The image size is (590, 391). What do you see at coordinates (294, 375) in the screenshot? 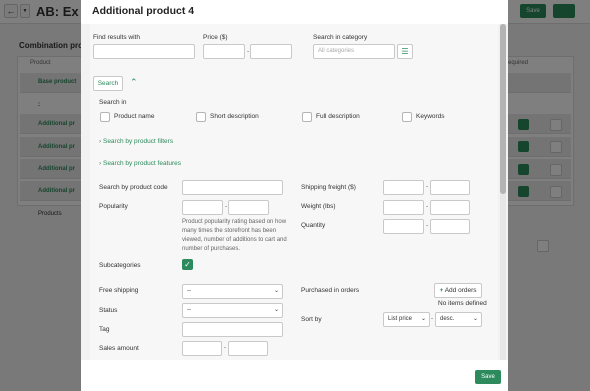
I see `modal-footer: Save` at bounding box center [294, 375].